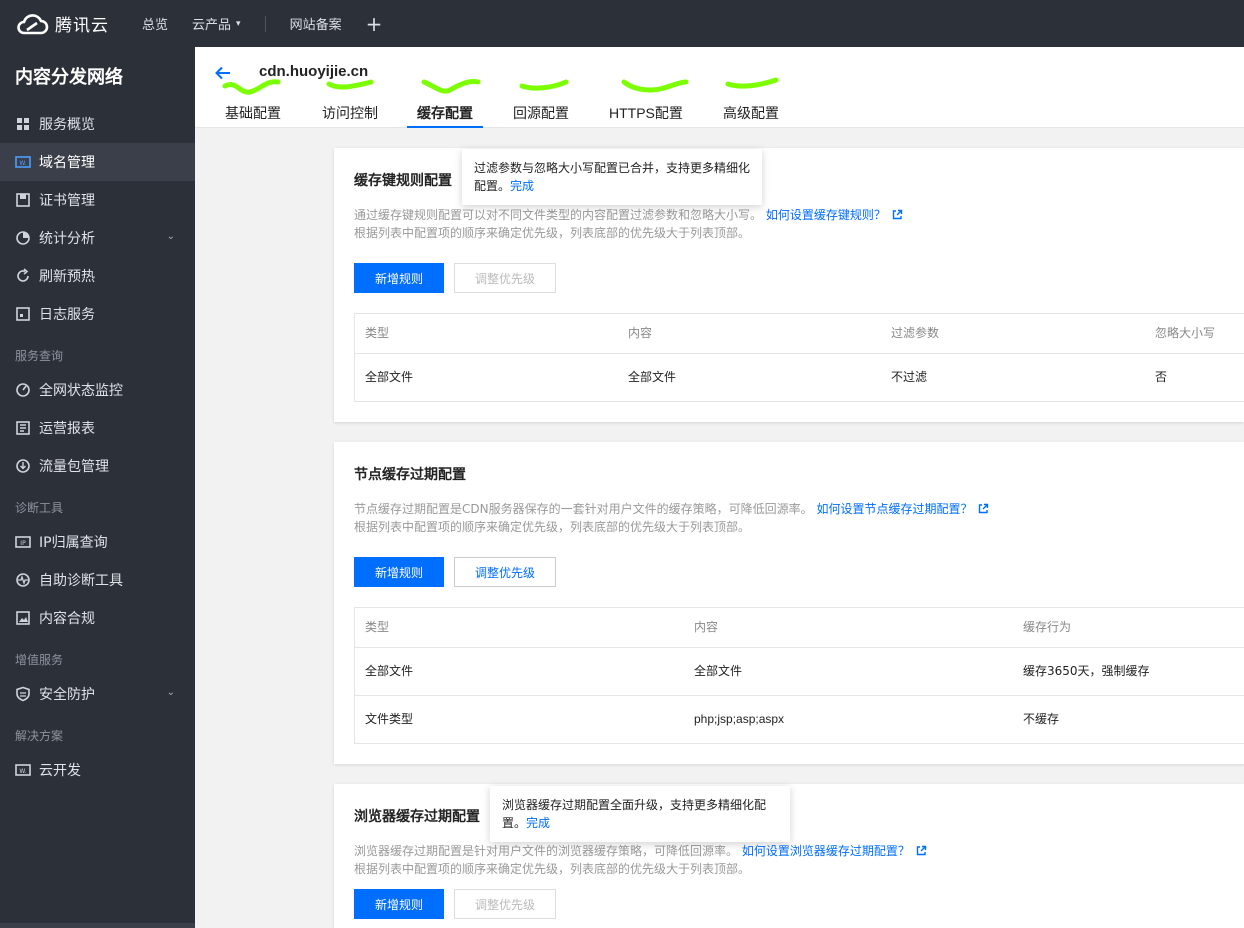 Image resolution: width=1244 pixels, height=928 pixels. What do you see at coordinates (23, 770) in the screenshot?
I see `cloud-dev-icon: W.` at bounding box center [23, 770].